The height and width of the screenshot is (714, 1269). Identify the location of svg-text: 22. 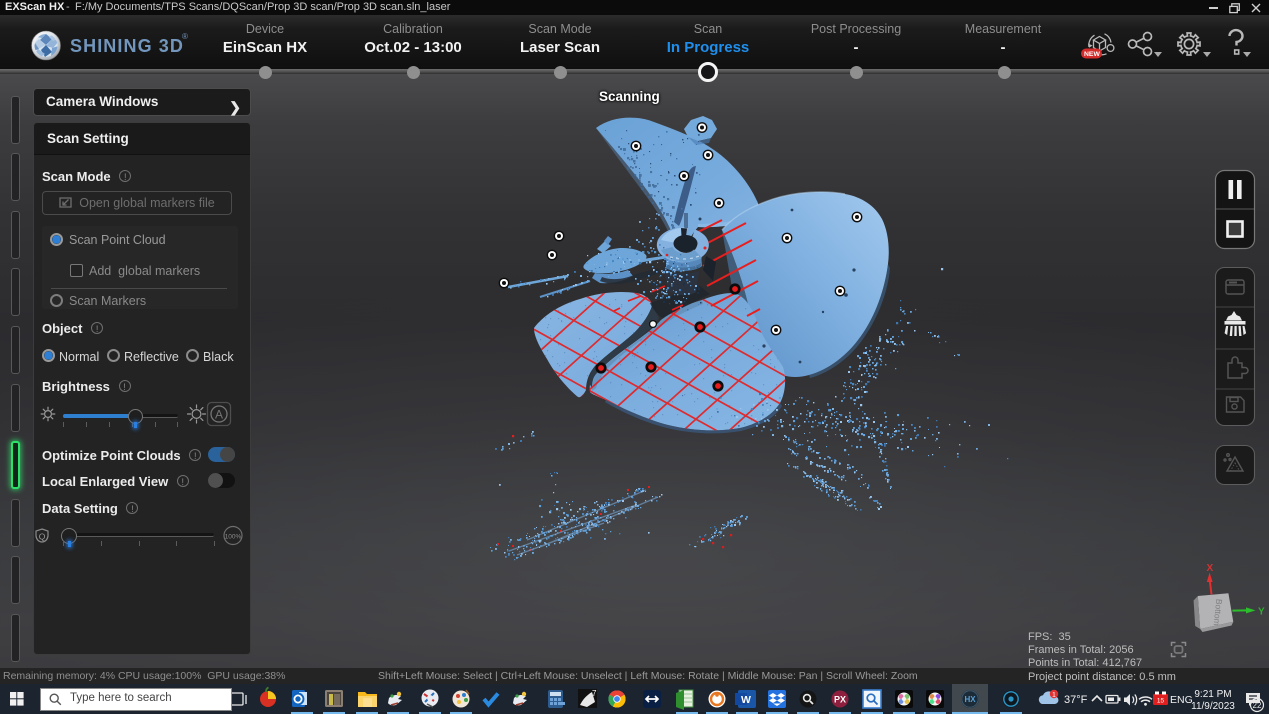
(1257, 705).